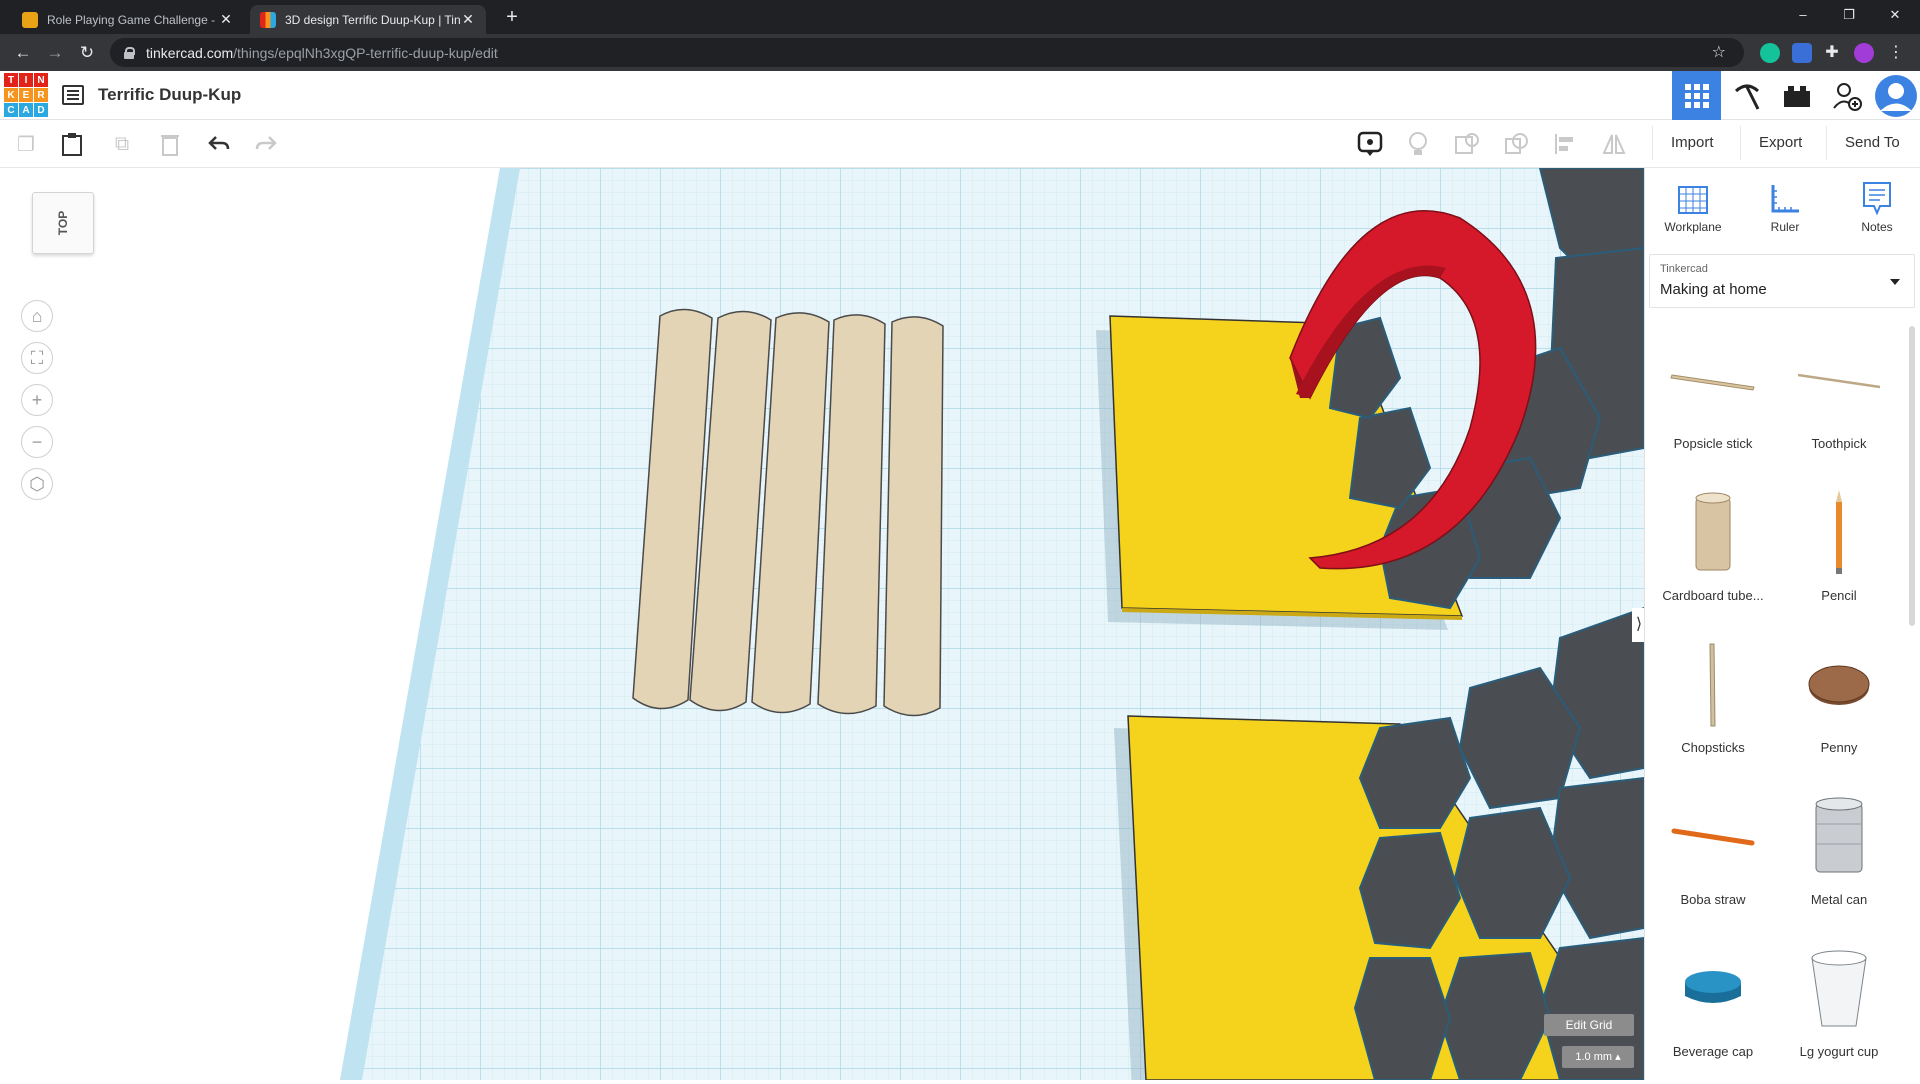 This screenshot has height=1084, width=1920. What do you see at coordinates (41, 95) in the screenshot?
I see `logo-letter: R` at bounding box center [41, 95].